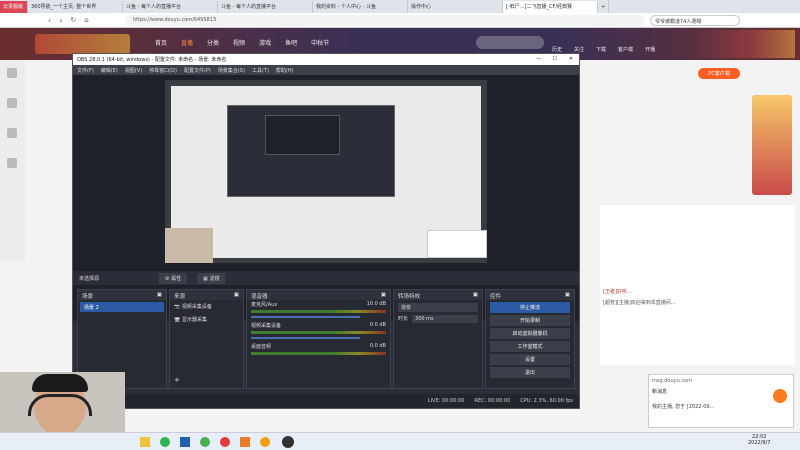  Describe the element at coordinates (194, 320) in the screenshot. I see `source-label: 显示器采集` at that location.